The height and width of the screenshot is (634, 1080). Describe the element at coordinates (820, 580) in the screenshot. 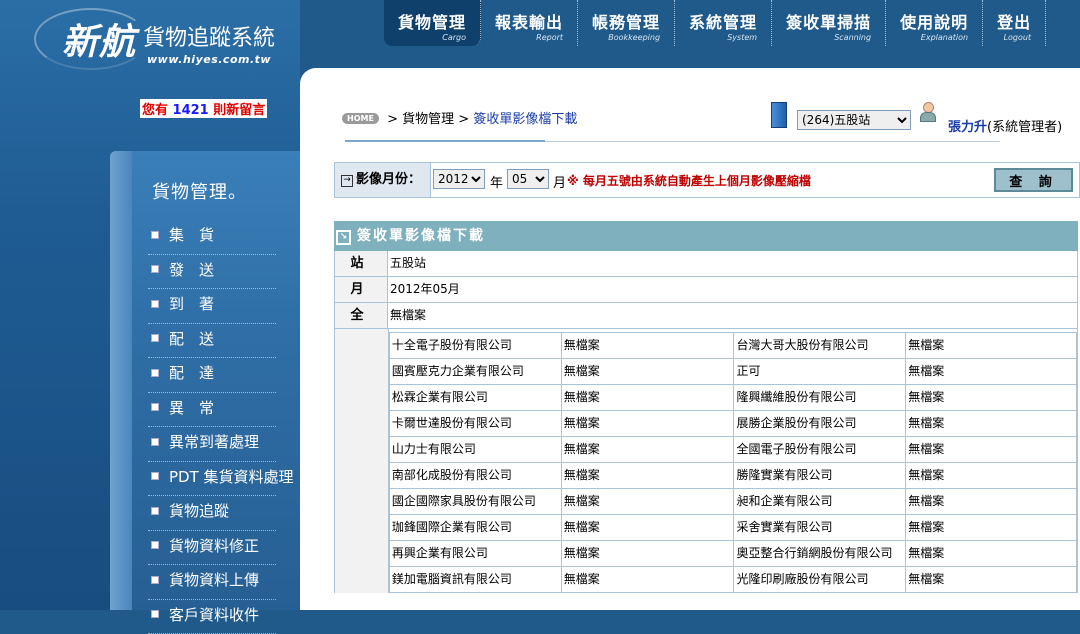

I see `customer-name-cell: 光隆印刷廠股份有限公司` at that location.